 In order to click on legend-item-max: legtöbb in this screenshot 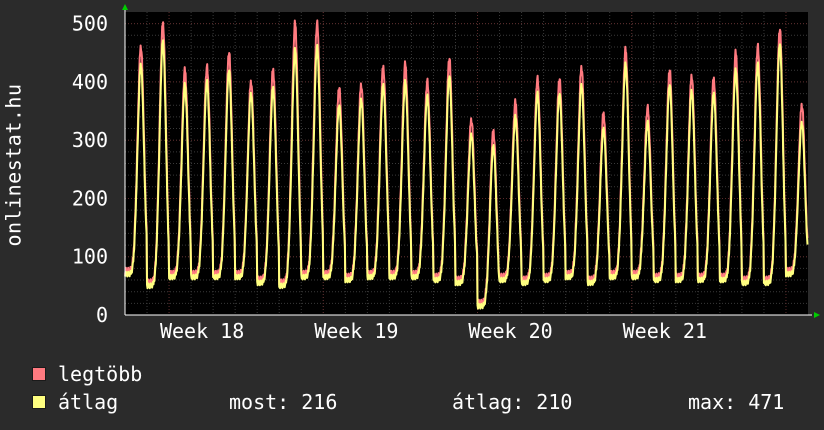, I will do `click(87, 374)`.